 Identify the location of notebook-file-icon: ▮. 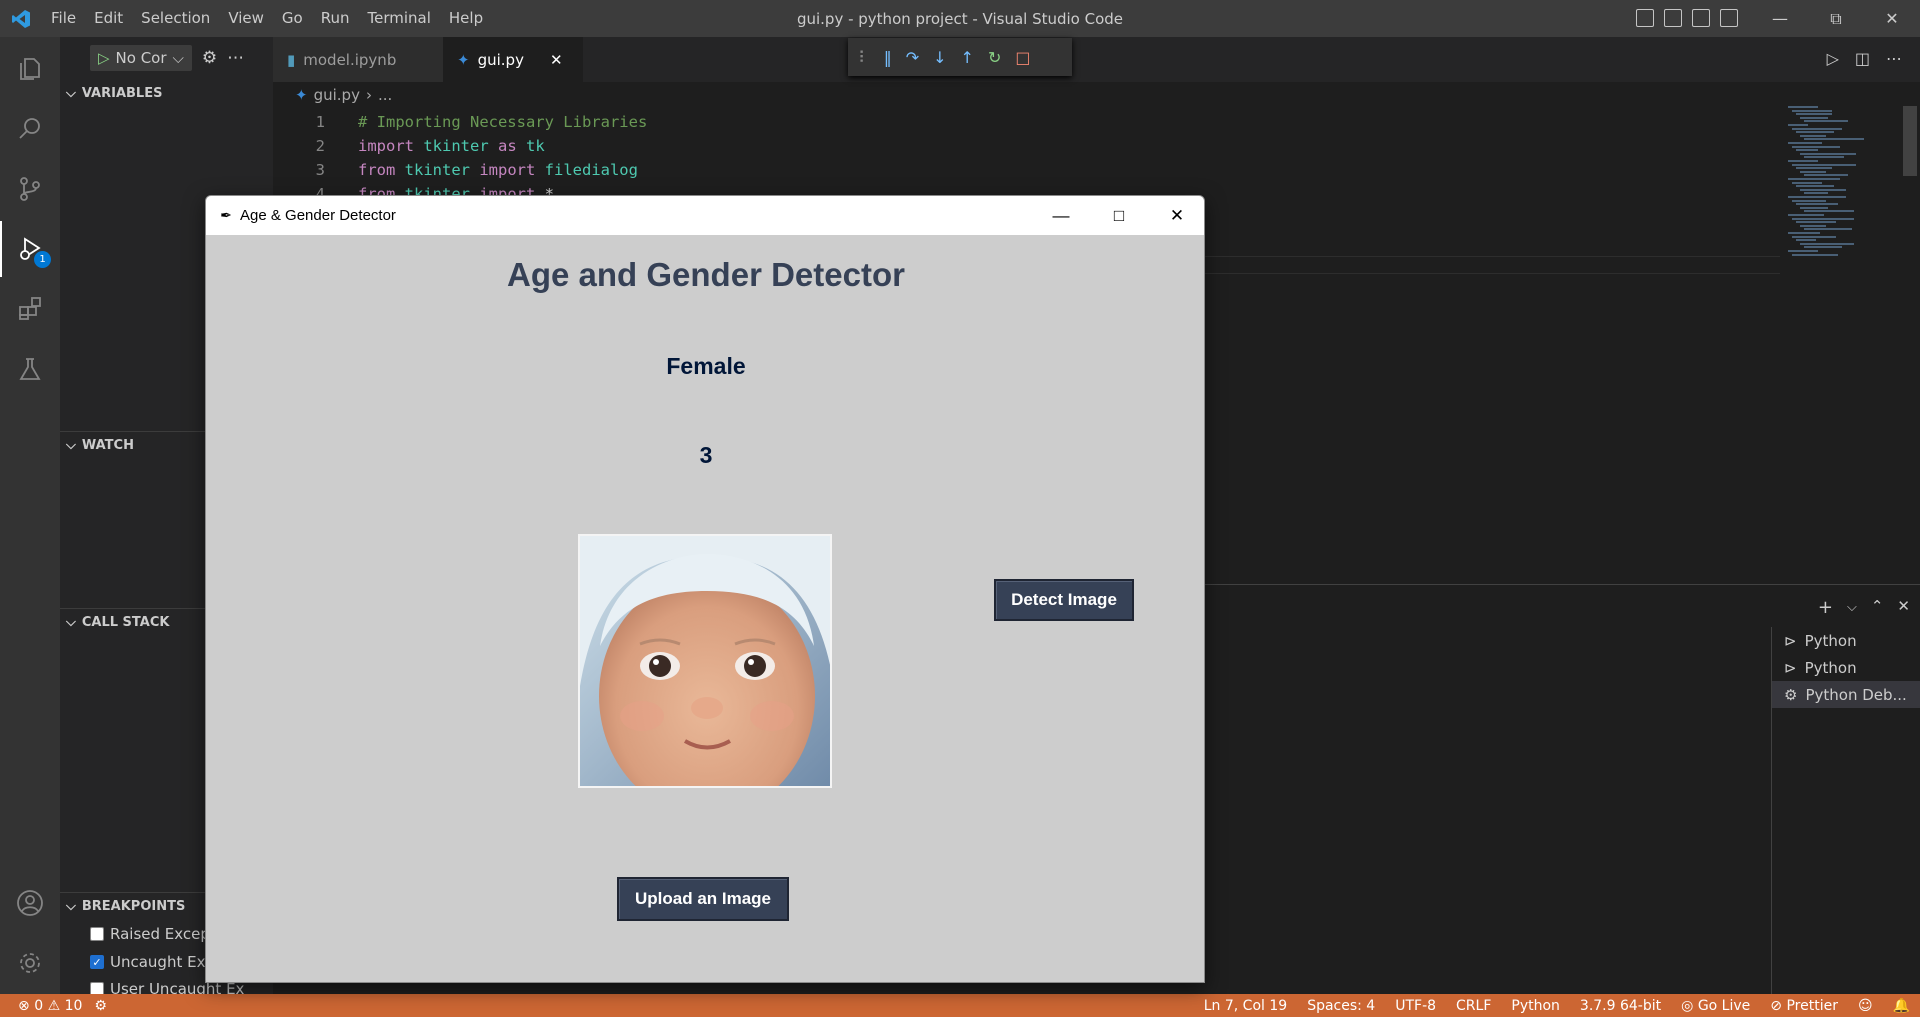
(291, 59).